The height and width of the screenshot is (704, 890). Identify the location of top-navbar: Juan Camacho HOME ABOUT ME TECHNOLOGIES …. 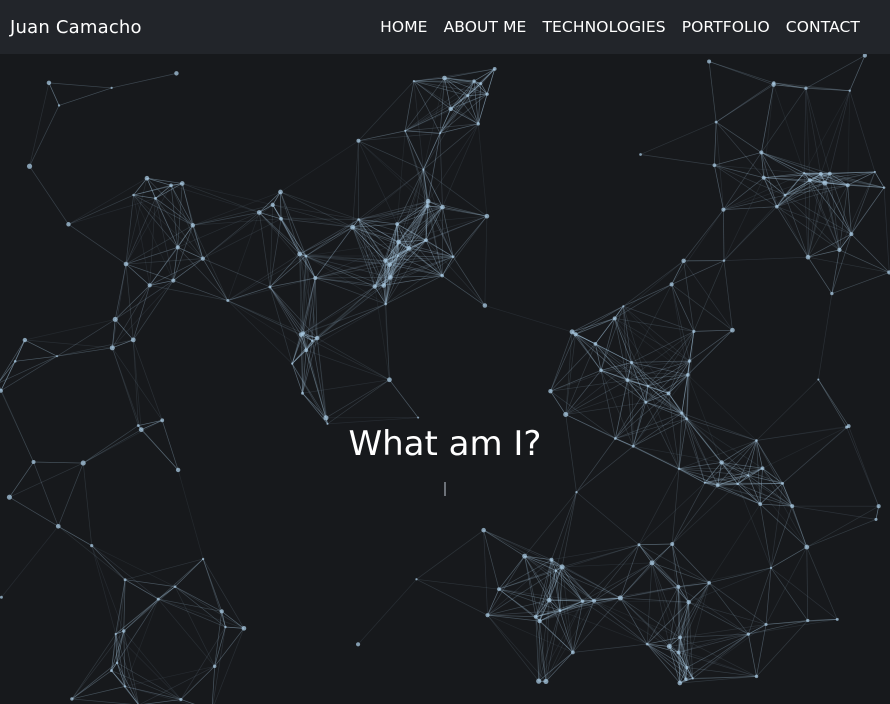
(445, 27).